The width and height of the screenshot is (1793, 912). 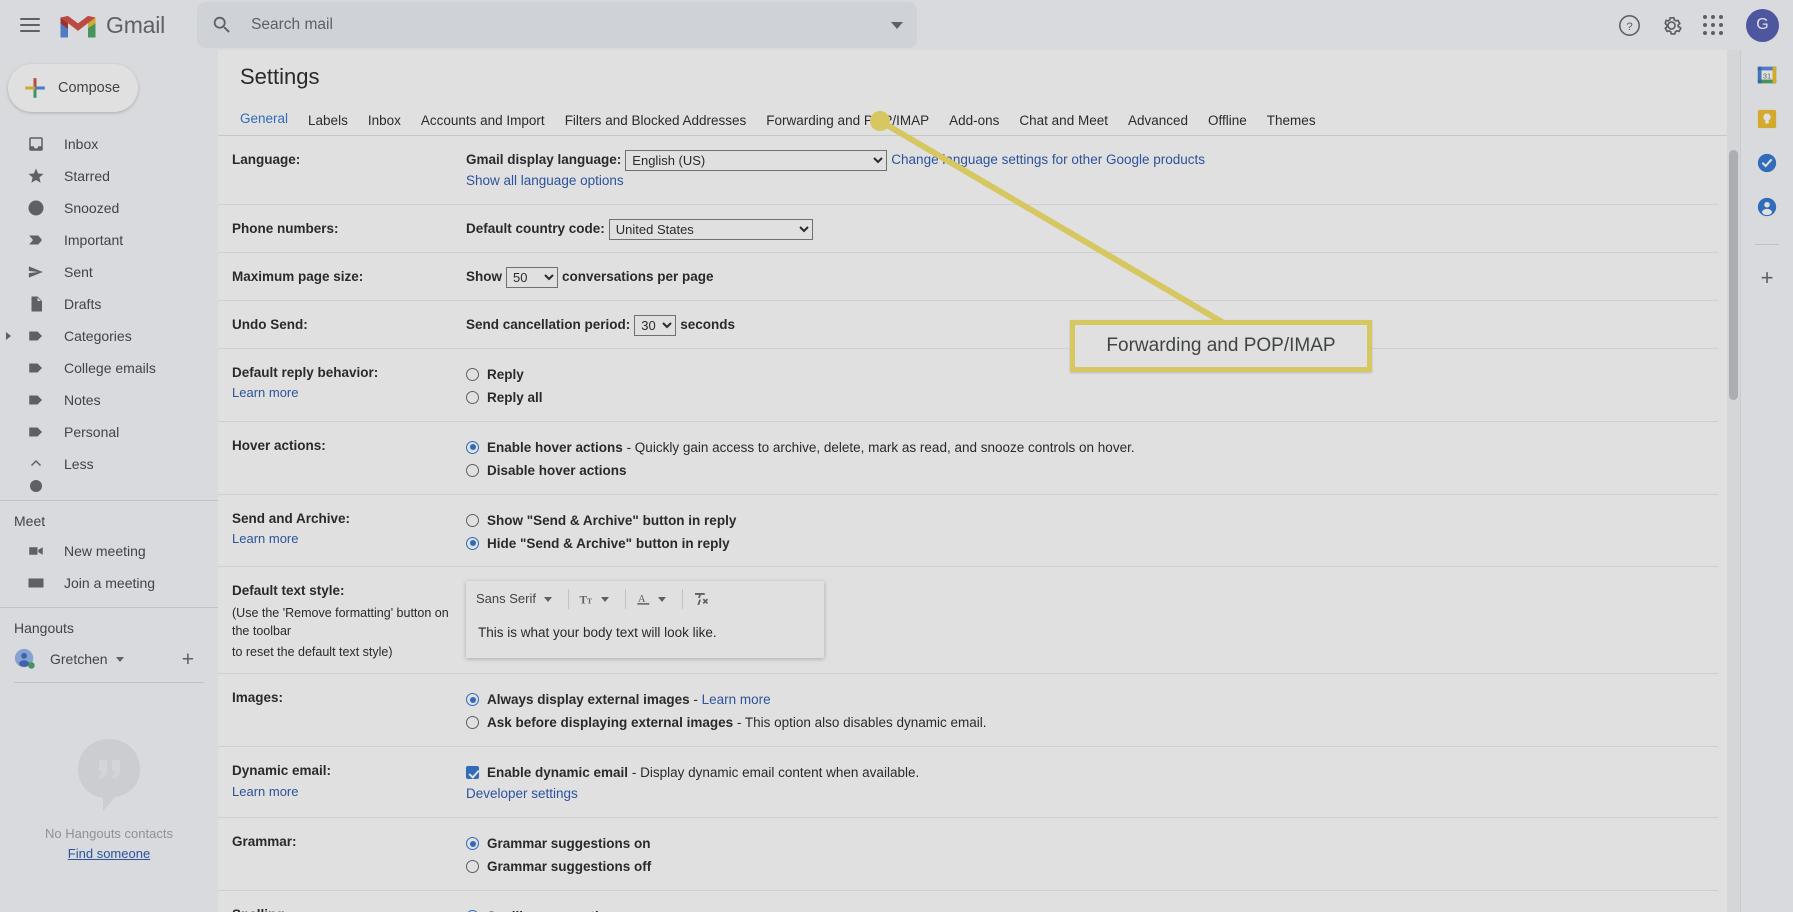 What do you see at coordinates (109, 551) in the screenshot?
I see `sidebar-item-new-meeting: New meeting` at bounding box center [109, 551].